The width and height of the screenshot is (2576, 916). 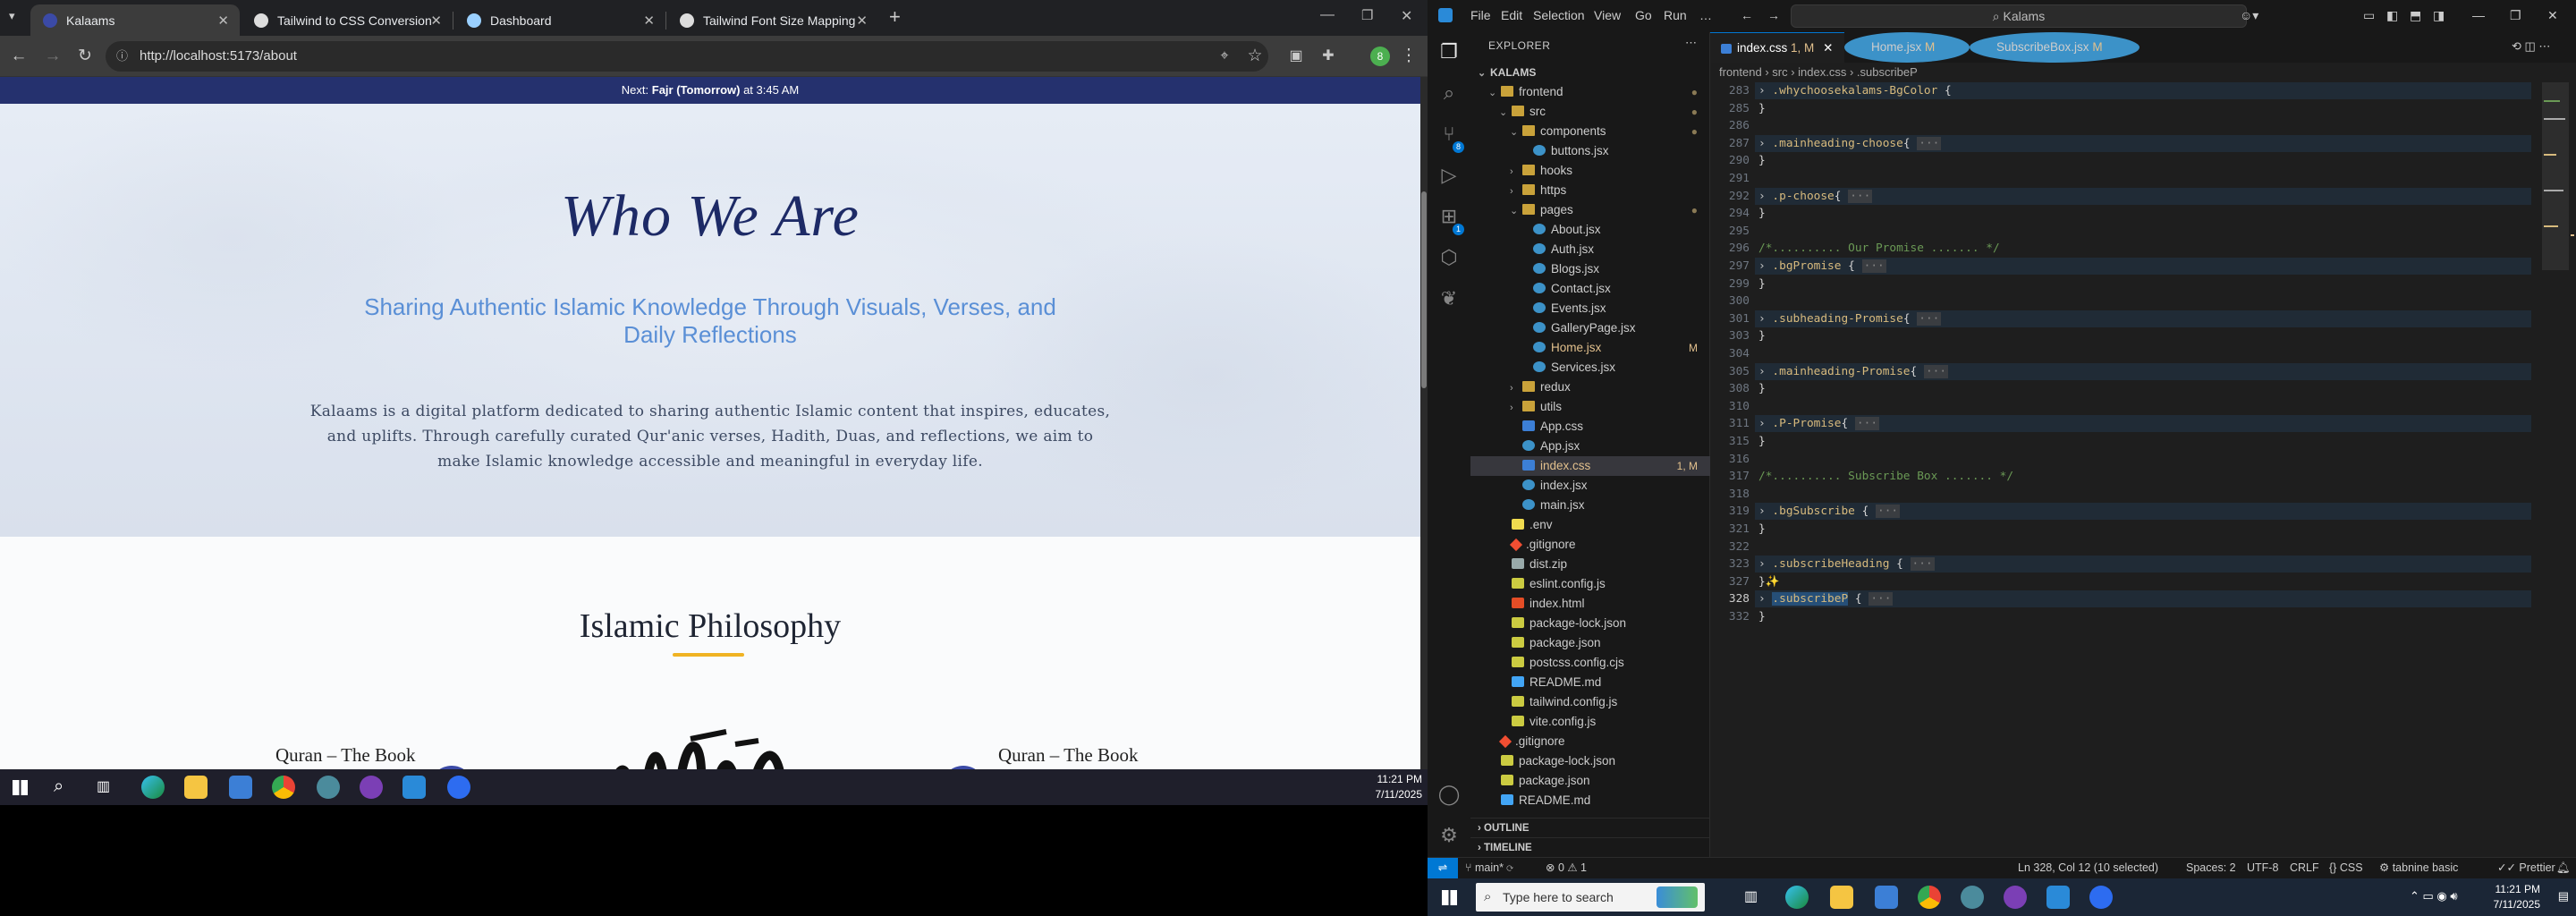 What do you see at coordinates (2346, 868) in the screenshot?
I see `language-mode: {} CSS` at bounding box center [2346, 868].